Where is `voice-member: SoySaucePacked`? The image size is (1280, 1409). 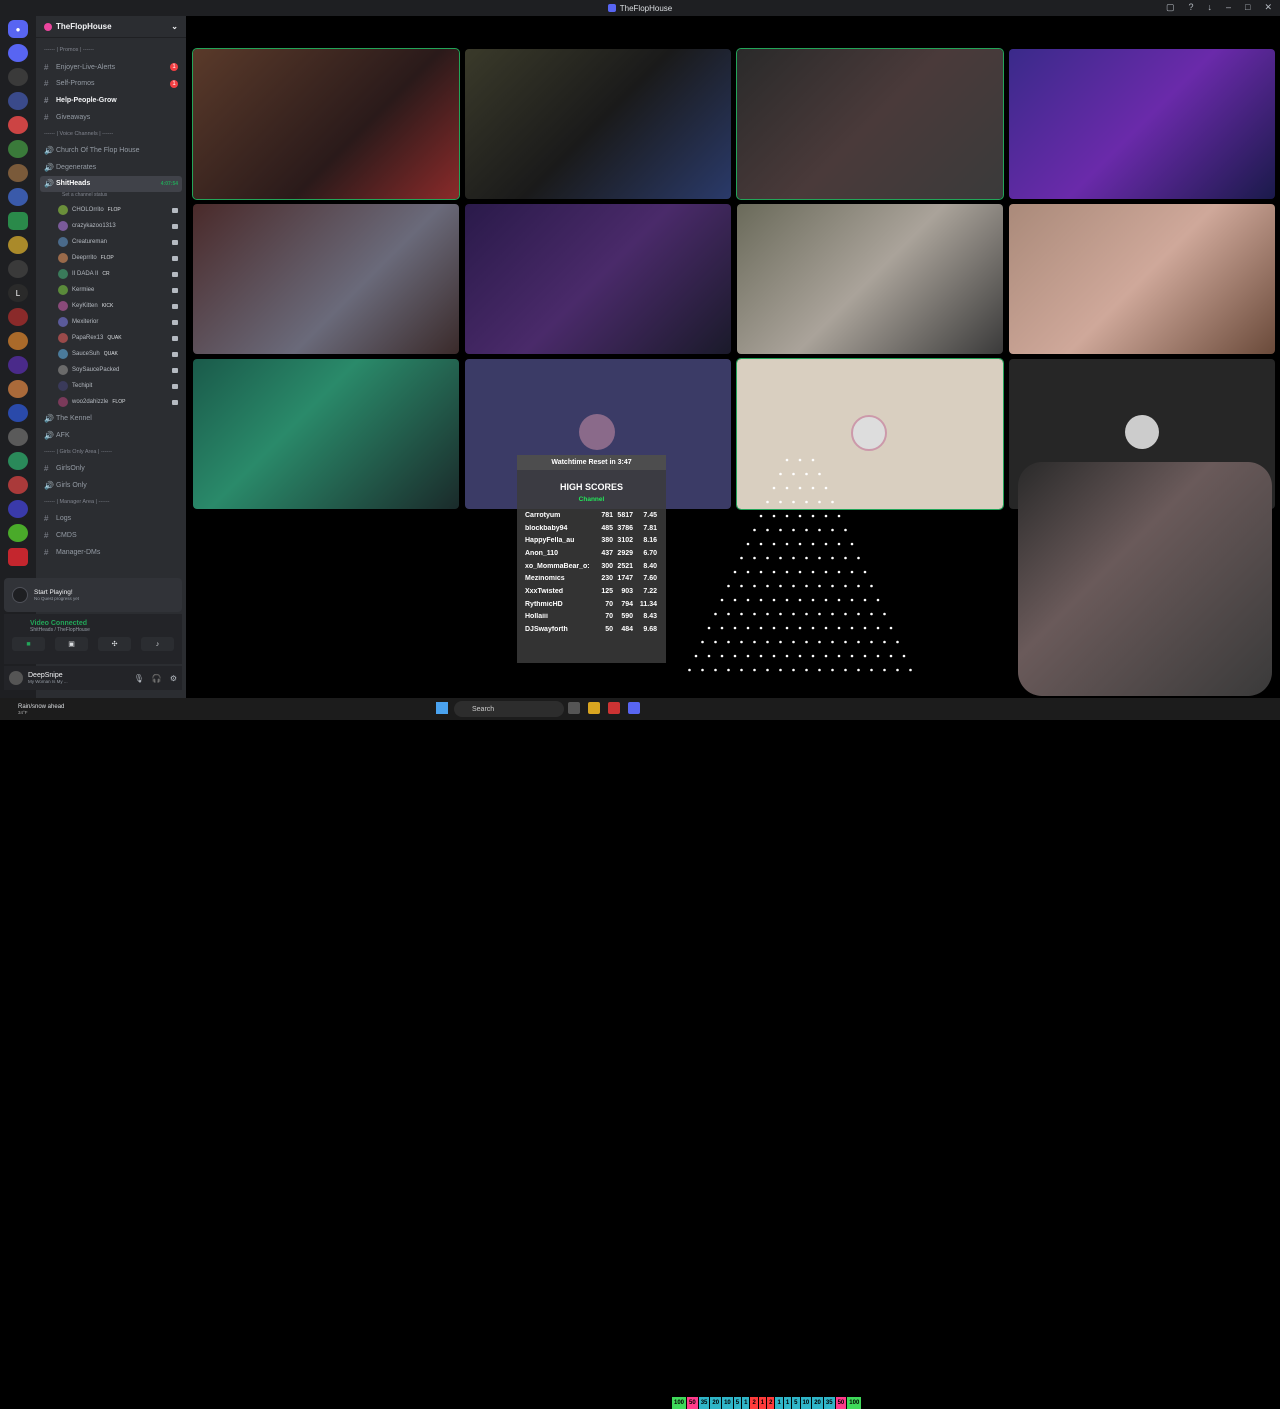 voice-member: SoySaucePacked is located at coordinates (111, 370).